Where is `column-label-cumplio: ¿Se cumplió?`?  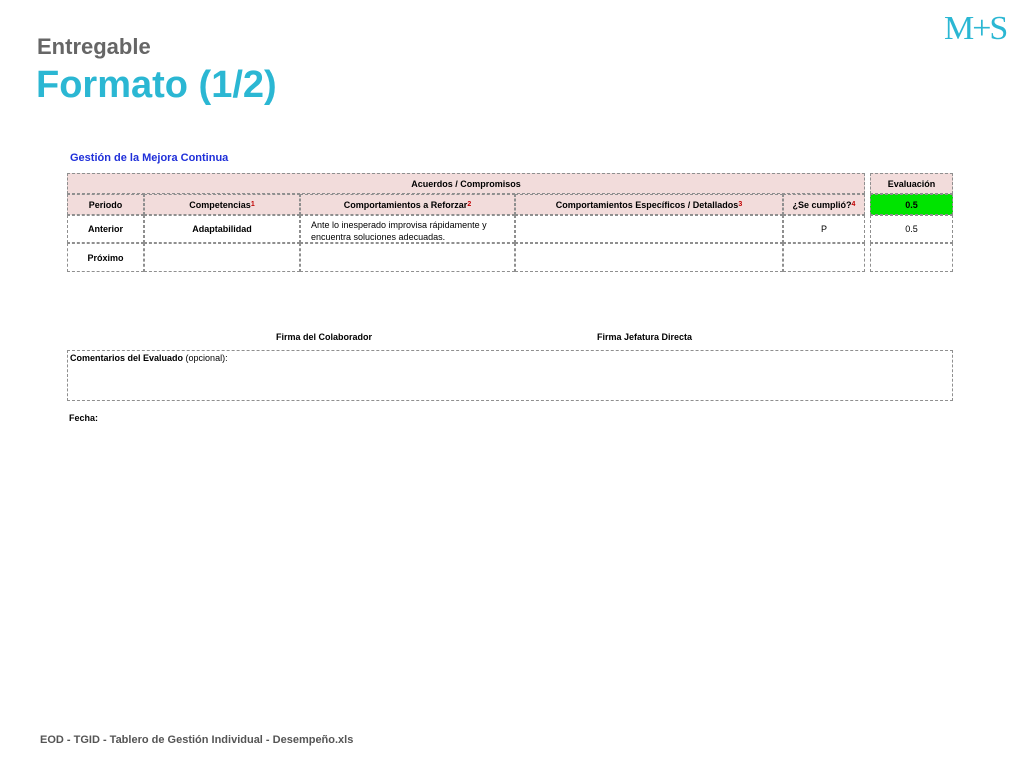 column-label-cumplio: ¿Se cumplió? is located at coordinates (822, 204).